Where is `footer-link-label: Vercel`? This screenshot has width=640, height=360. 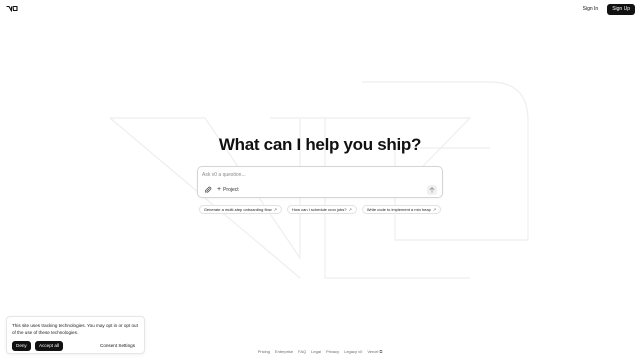
footer-link-label: Vercel is located at coordinates (373, 351).